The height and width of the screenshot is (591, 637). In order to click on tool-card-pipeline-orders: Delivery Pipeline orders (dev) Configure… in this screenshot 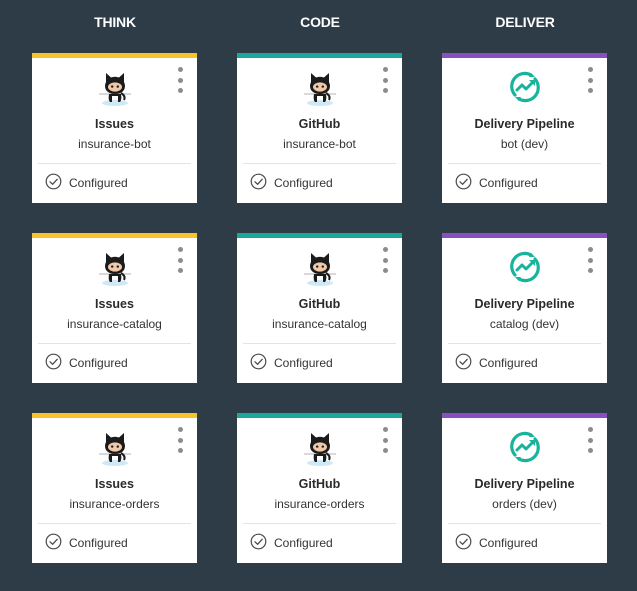, I will do `click(524, 488)`.